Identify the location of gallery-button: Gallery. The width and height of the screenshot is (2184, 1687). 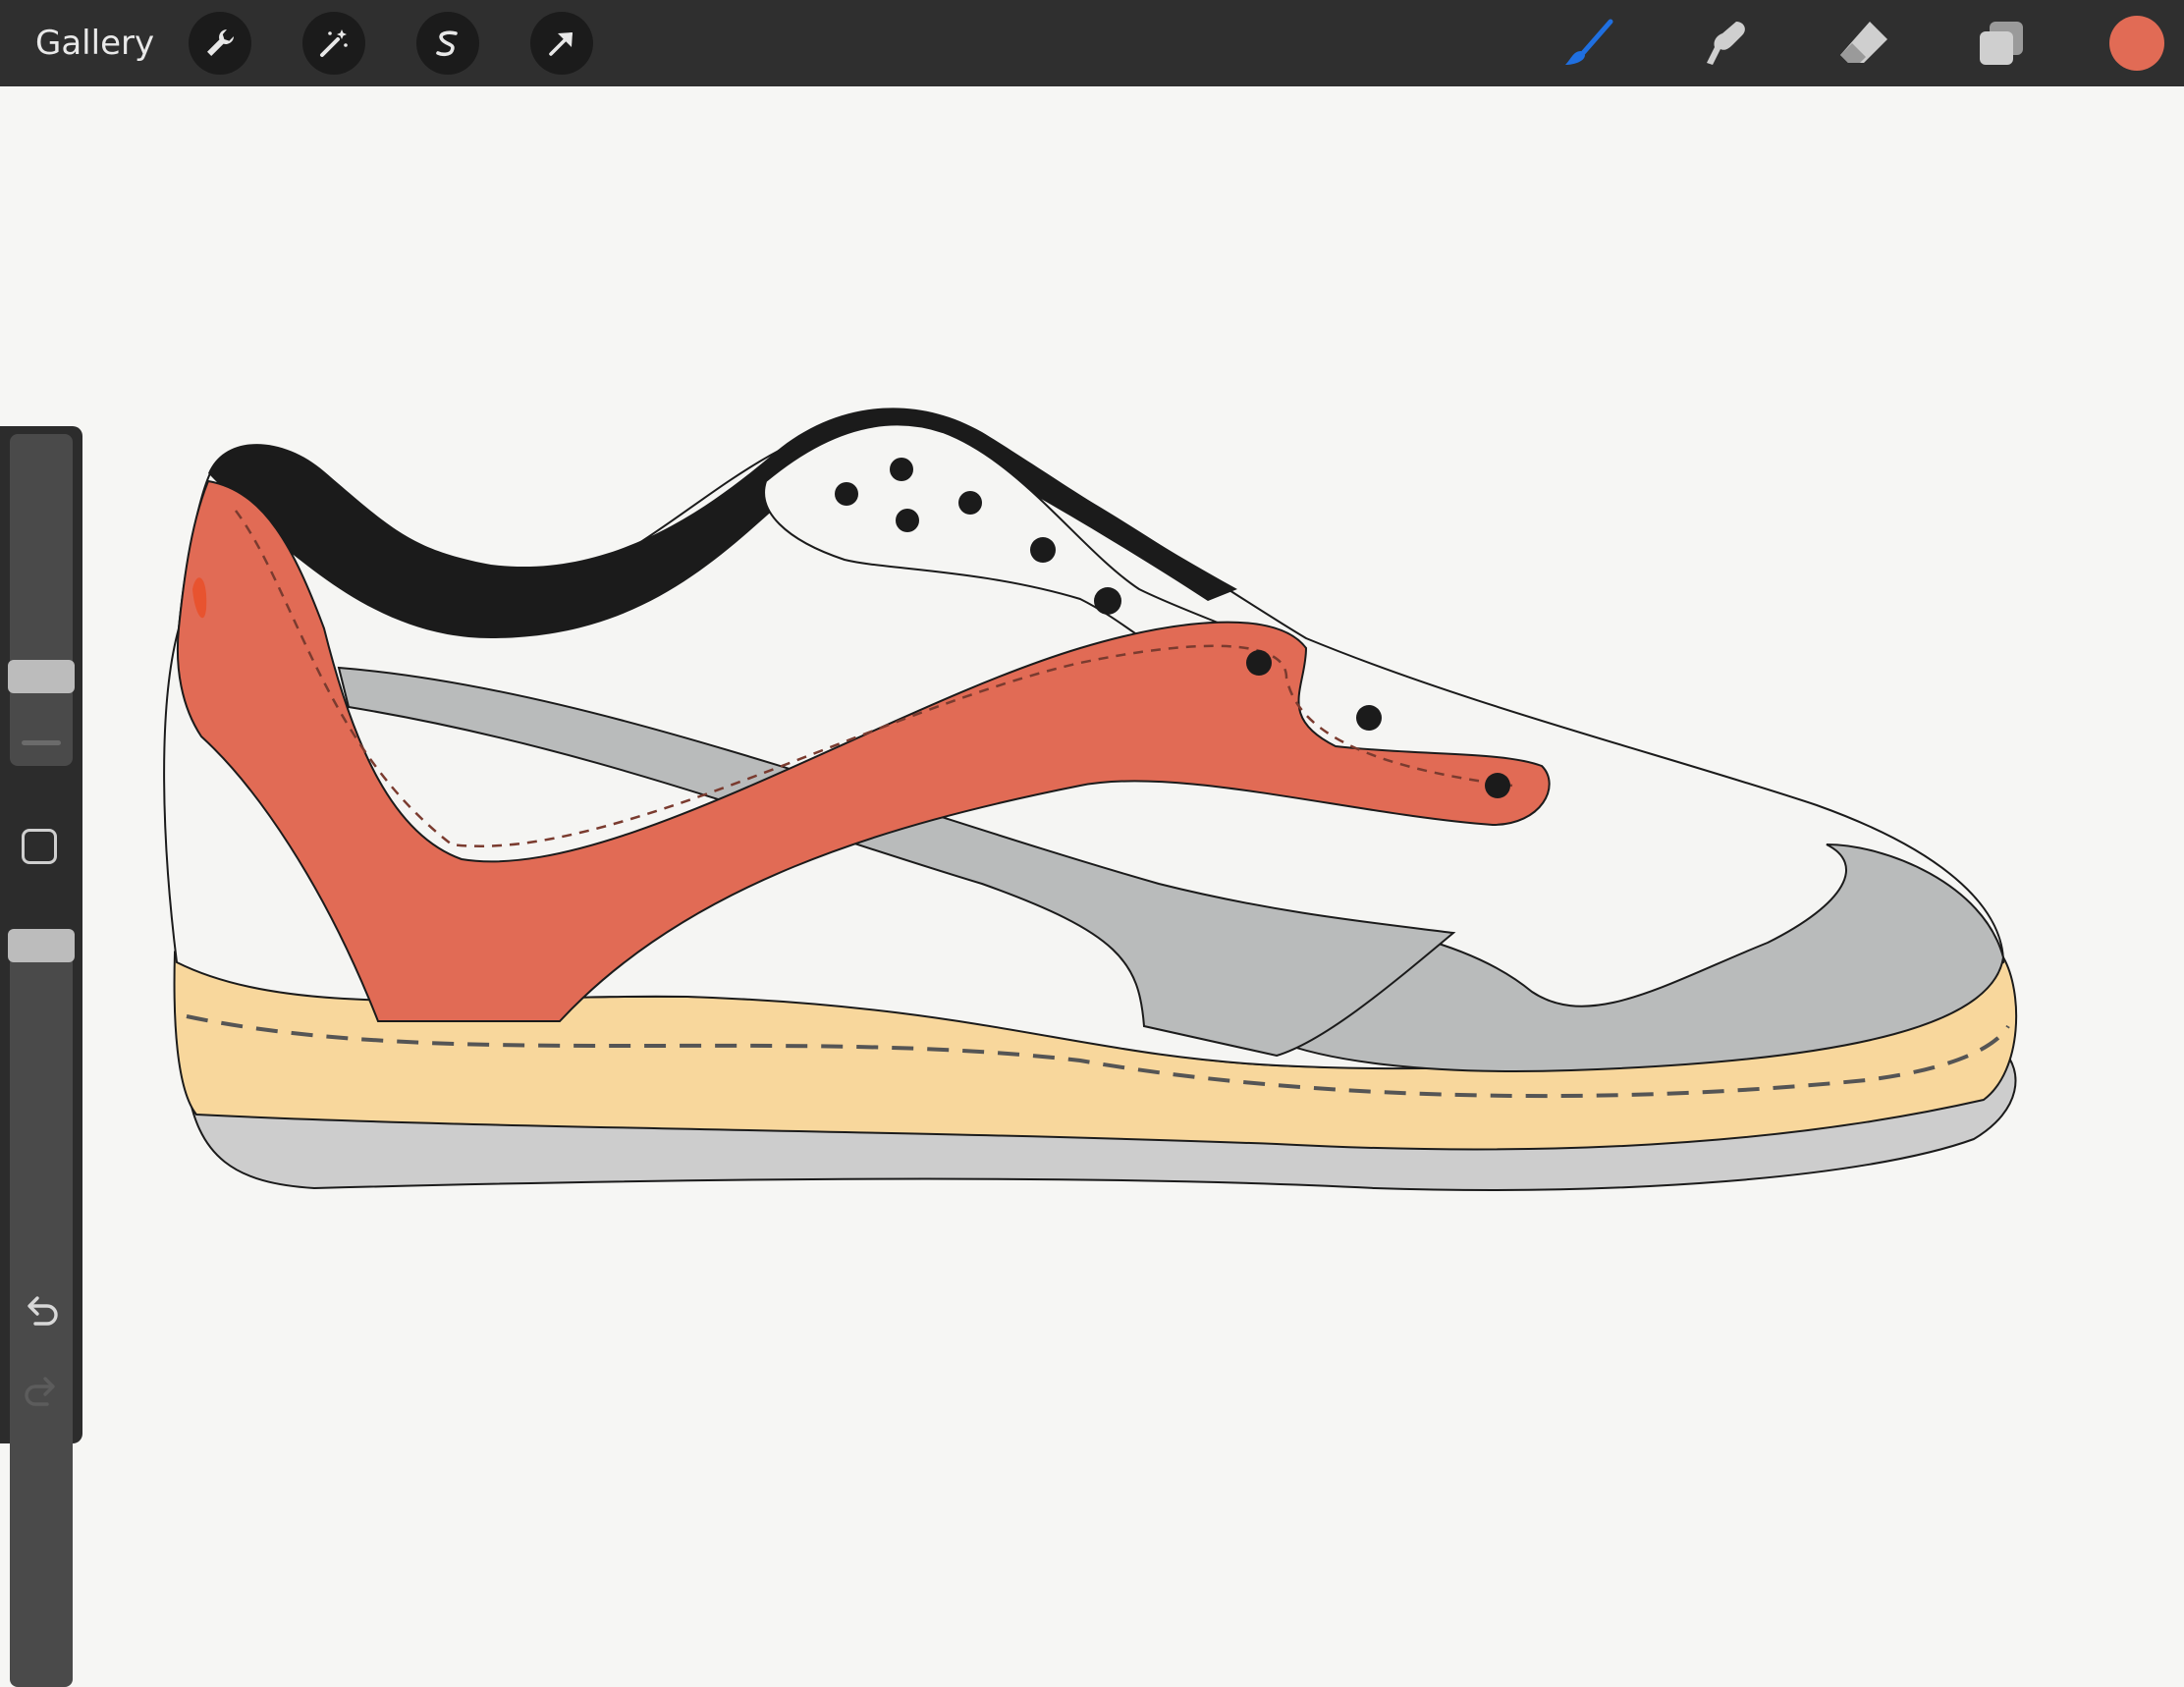
(94, 43).